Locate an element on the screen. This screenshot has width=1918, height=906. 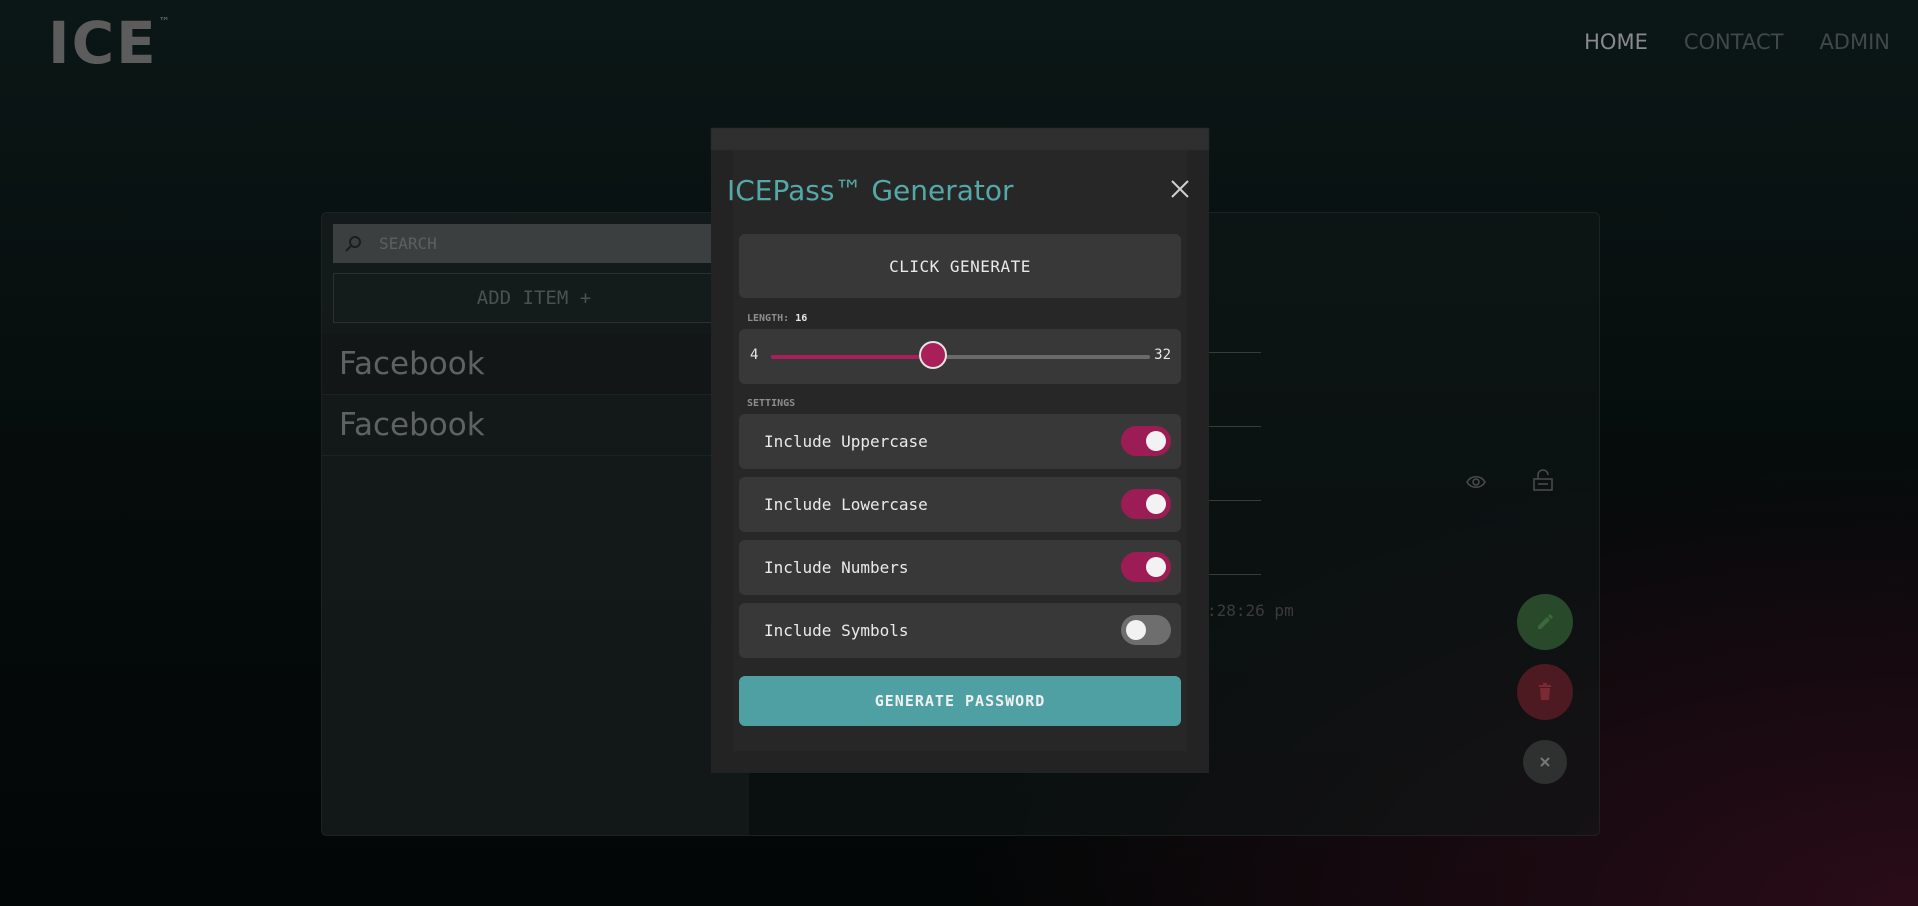
length-slider is located at coordinates (960, 355).